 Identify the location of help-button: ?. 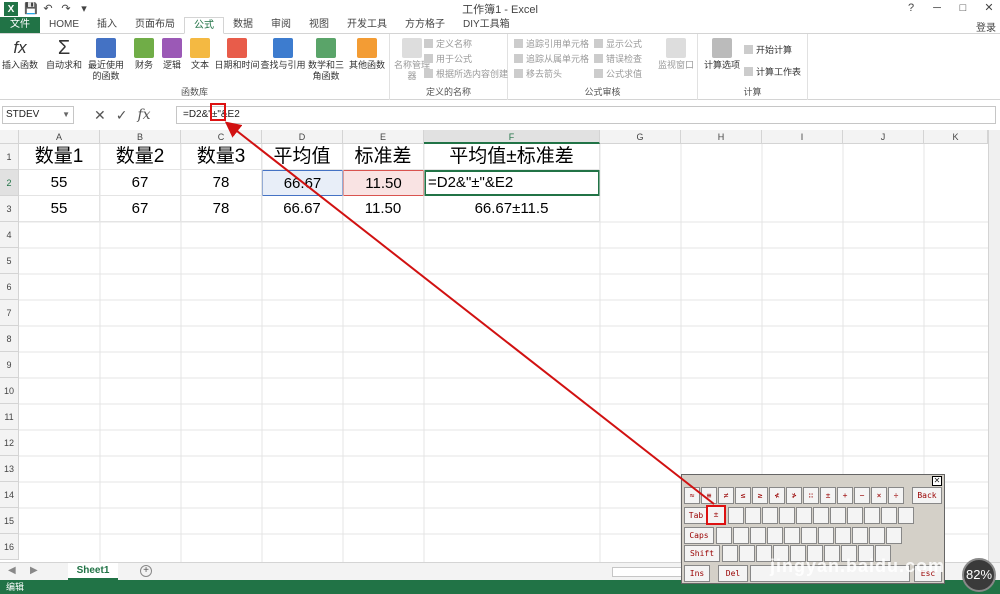
(911, 8).